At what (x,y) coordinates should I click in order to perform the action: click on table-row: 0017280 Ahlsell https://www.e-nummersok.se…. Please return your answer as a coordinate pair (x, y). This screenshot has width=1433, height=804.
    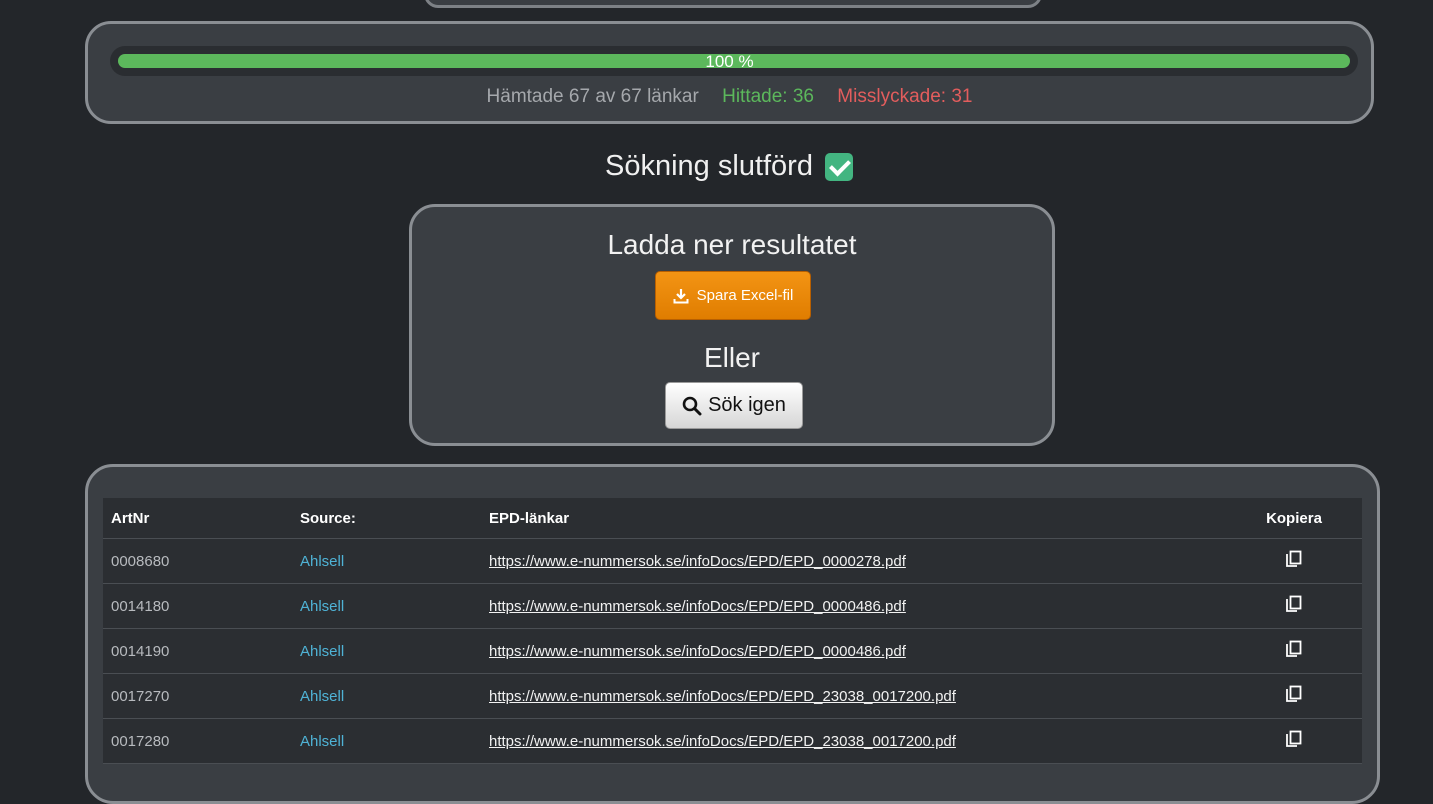
    Looking at the image, I should click on (732, 741).